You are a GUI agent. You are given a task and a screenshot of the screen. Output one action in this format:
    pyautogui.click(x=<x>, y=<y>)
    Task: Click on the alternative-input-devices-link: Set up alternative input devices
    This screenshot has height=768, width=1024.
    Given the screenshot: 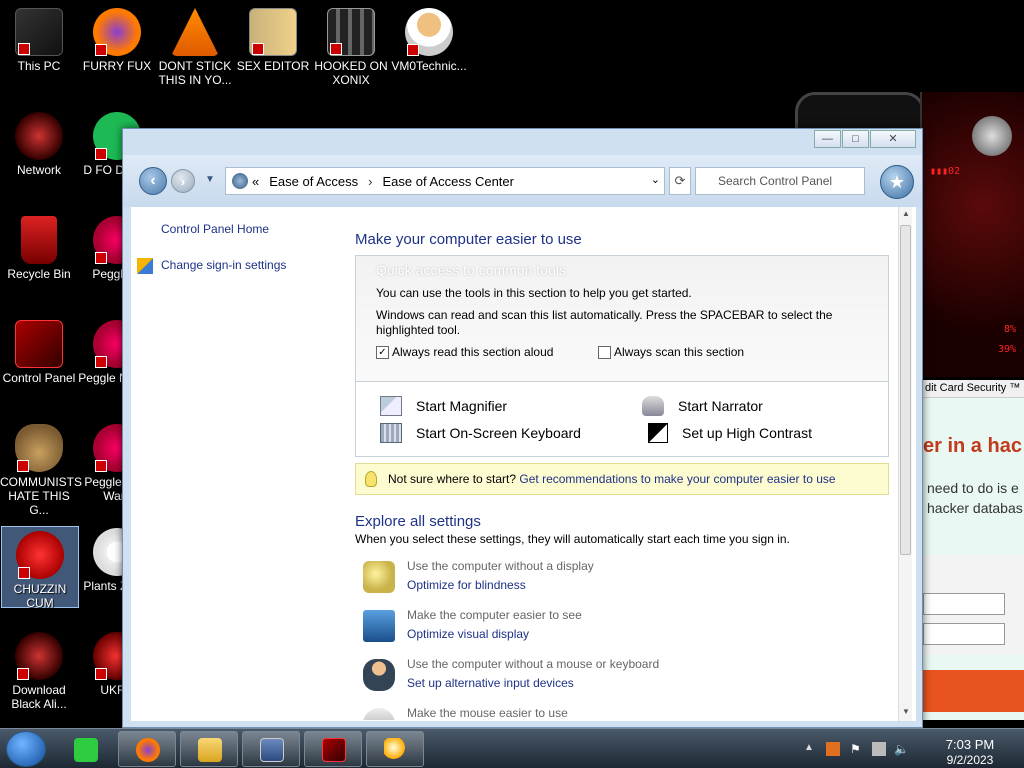 What is the action you would take?
    pyautogui.click(x=490, y=683)
    